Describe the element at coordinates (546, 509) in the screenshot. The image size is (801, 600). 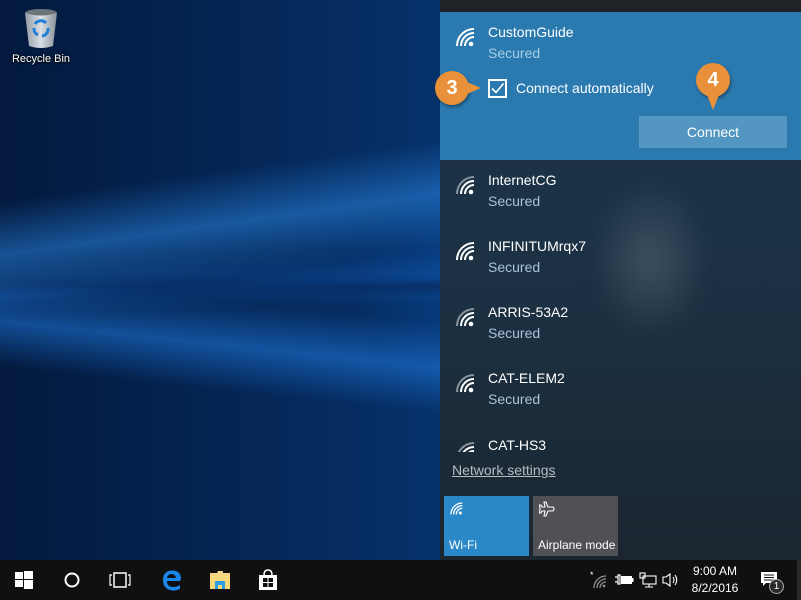
I see `airplane-icon` at that location.